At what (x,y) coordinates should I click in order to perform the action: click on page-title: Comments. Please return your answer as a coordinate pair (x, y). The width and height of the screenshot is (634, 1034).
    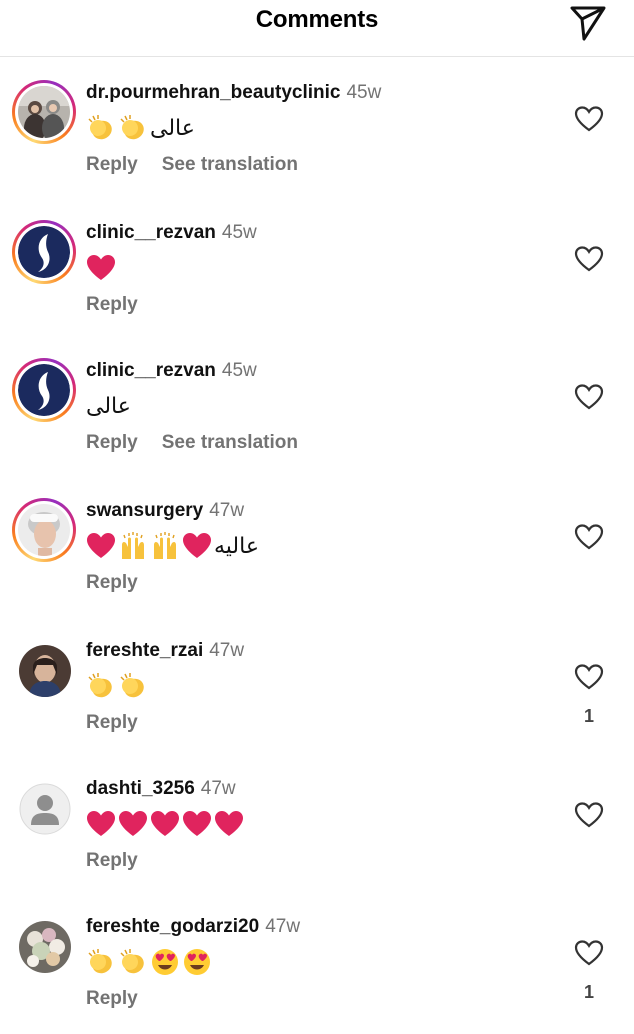
    Looking at the image, I should click on (317, 19).